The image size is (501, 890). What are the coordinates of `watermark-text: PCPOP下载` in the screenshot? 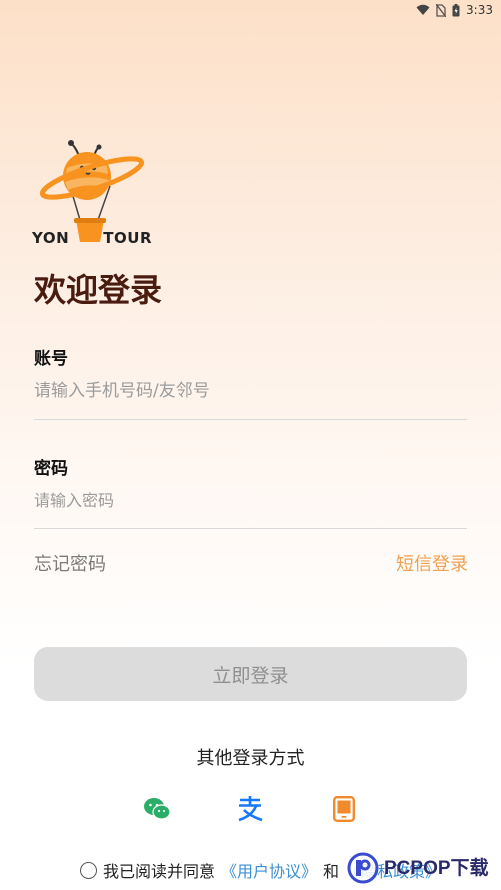 It's located at (436, 868).